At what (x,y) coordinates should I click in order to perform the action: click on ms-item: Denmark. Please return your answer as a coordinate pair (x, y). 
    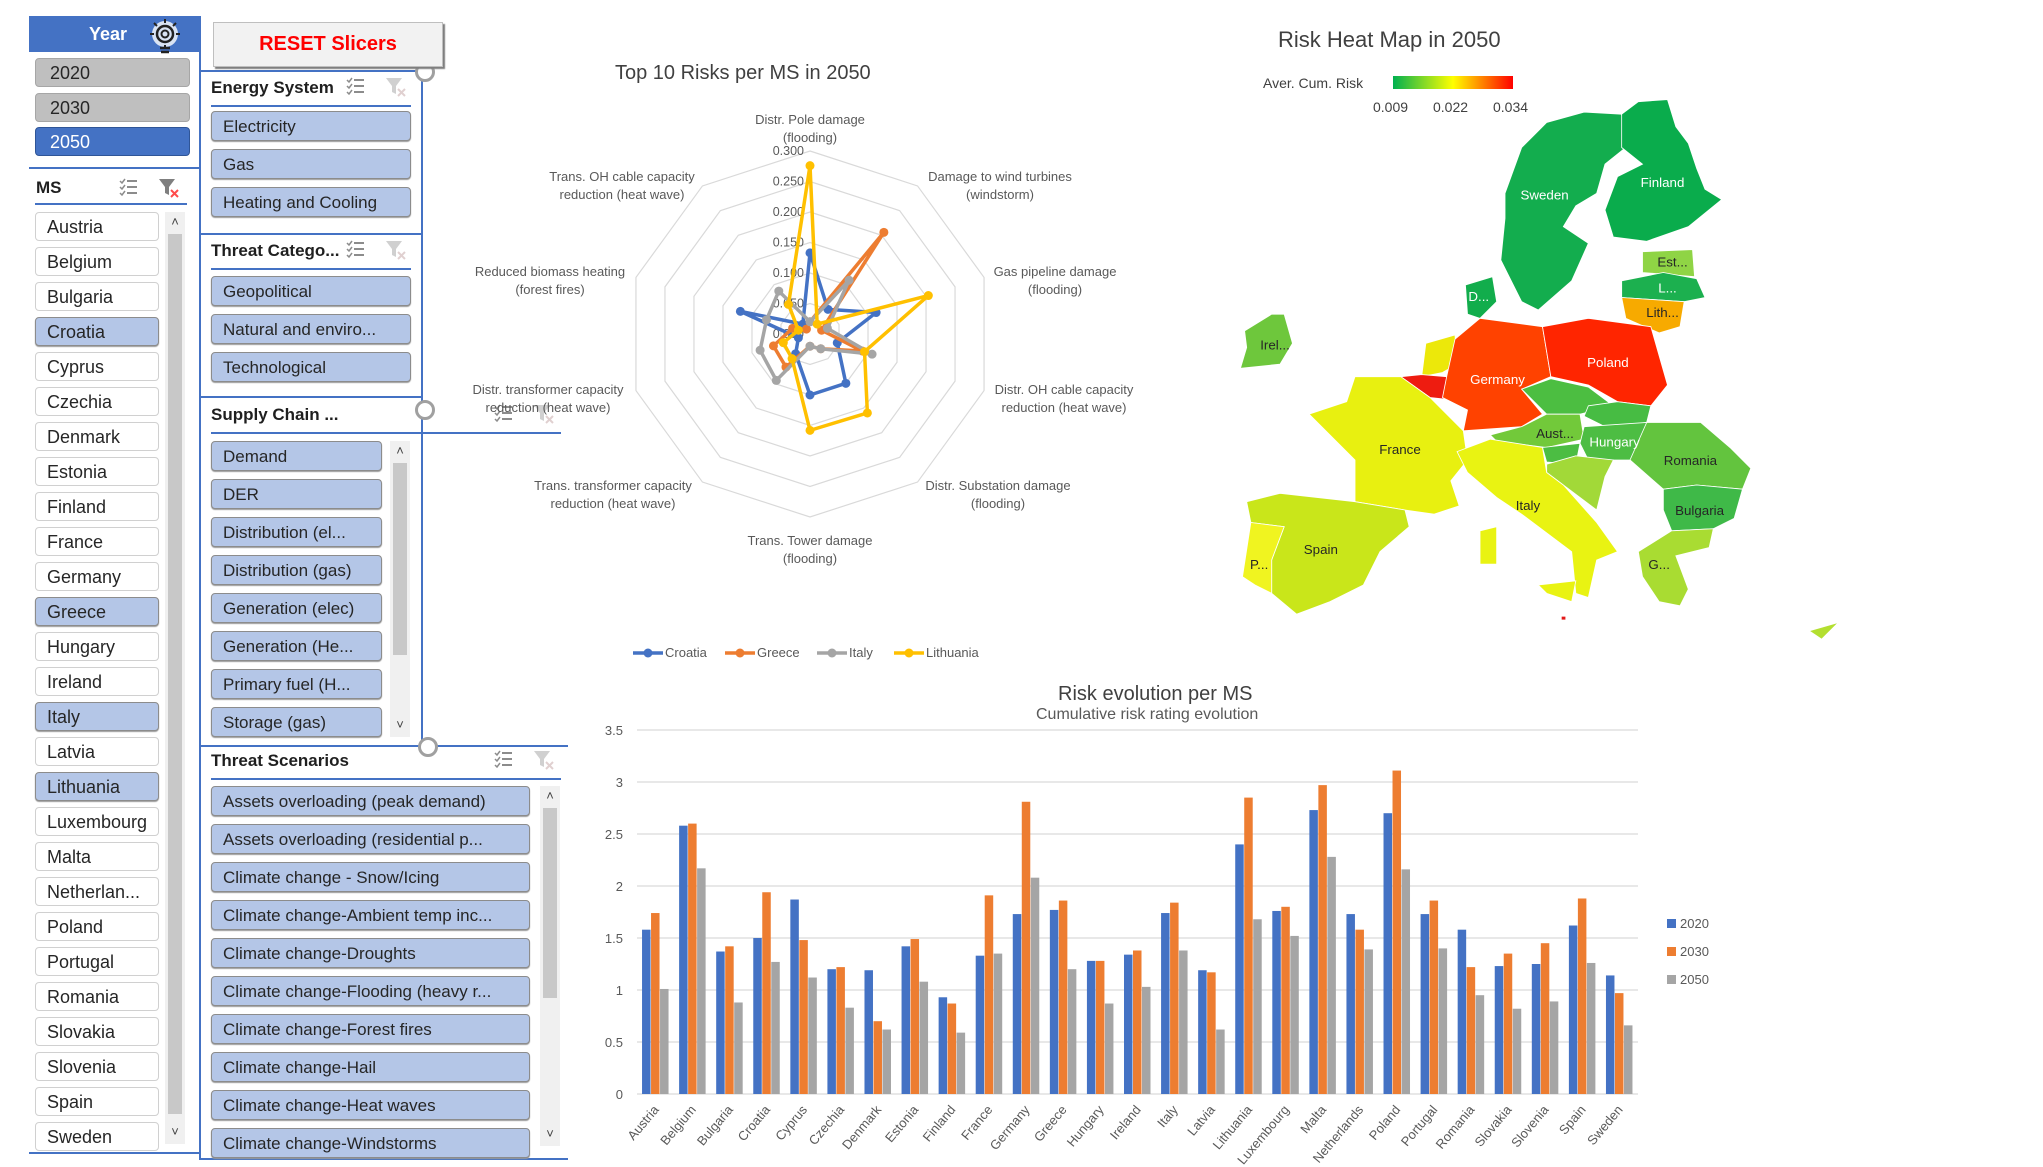
    Looking at the image, I should click on (97, 436).